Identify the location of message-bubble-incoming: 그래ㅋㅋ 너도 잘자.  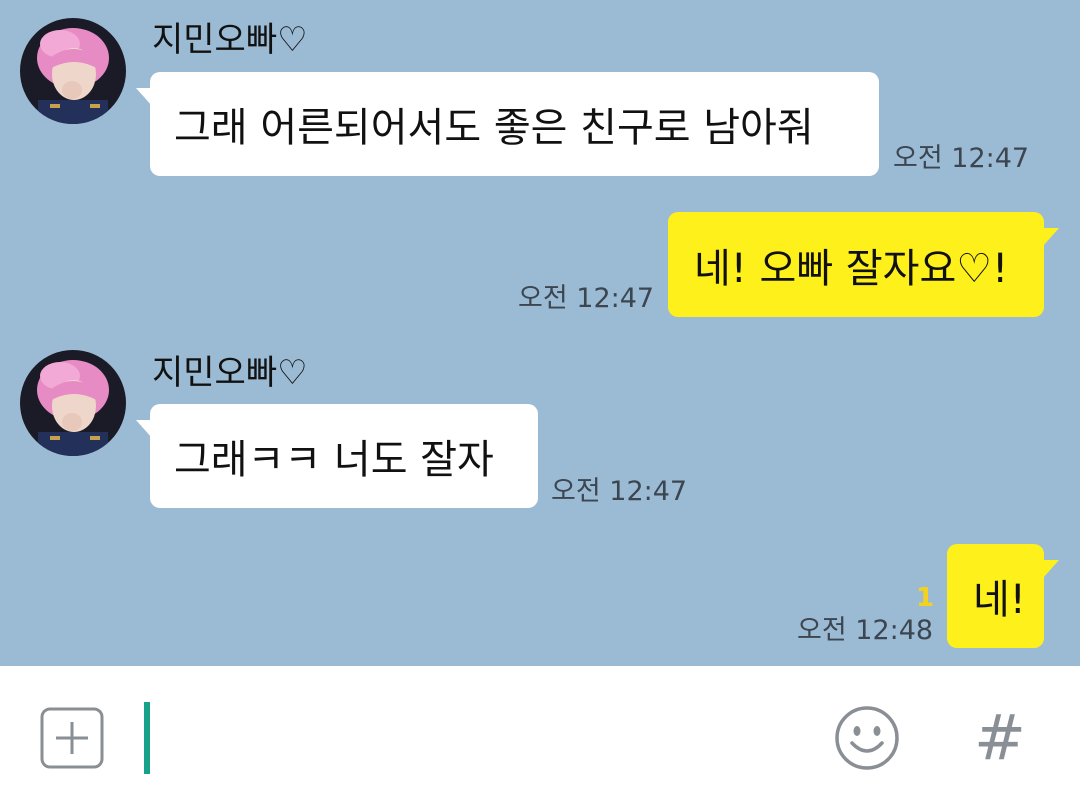
(344, 456).